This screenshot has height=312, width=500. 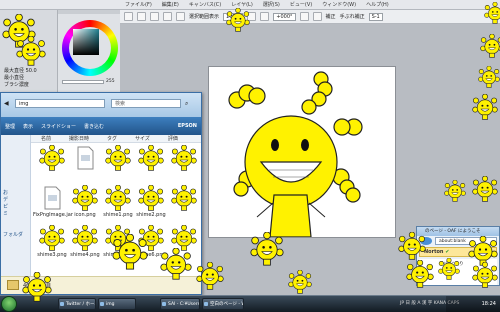 I want to click on folders-toggle: フォルダ, so click(x=16, y=234).